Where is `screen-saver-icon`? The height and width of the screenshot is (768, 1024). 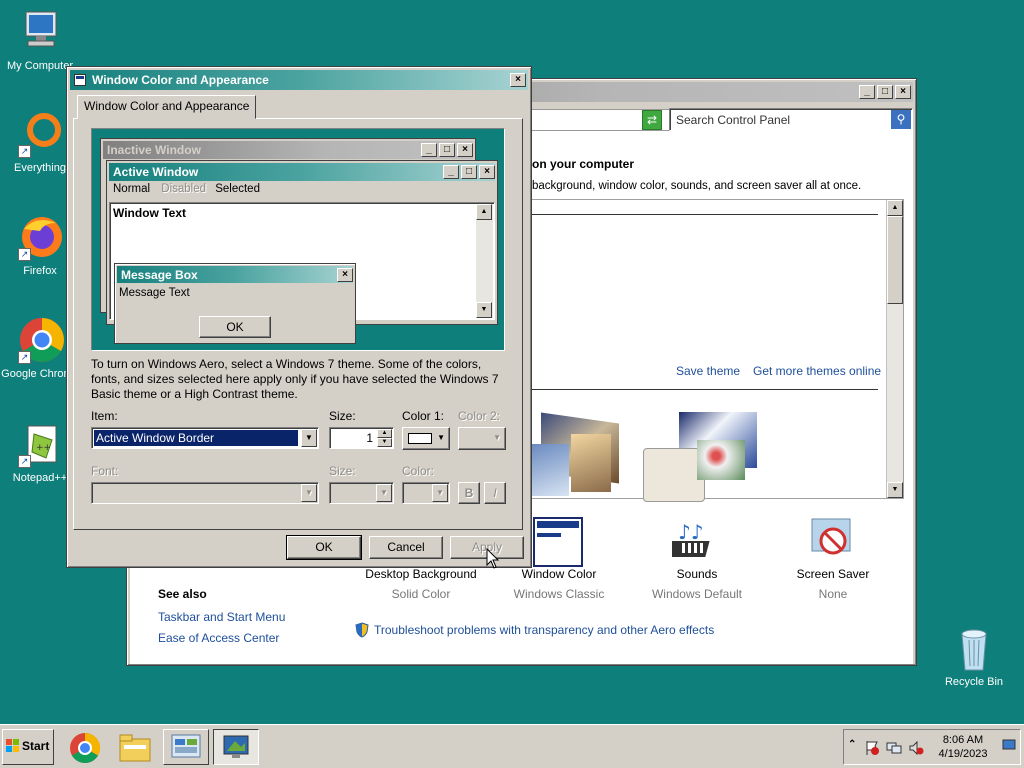 screen-saver-icon is located at coordinates (833, 540).